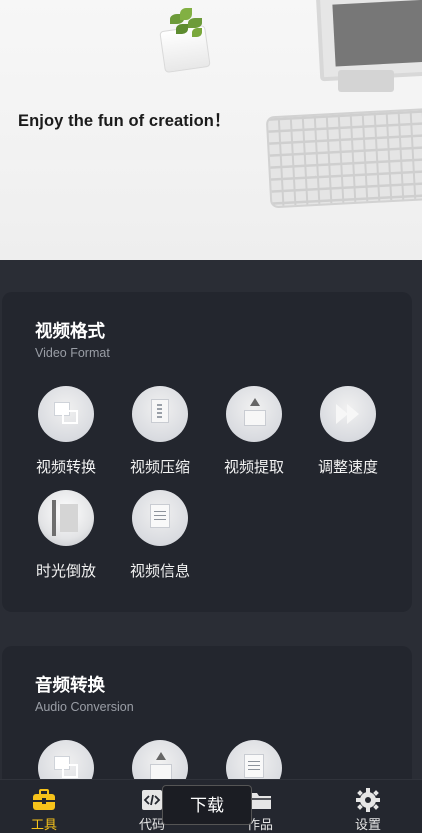 Image resolution: width=422 pixels, height=833 pixels. Describe the element at coordinates (160, 414) in the screenshot. I see `video-compress-icon` at that location.